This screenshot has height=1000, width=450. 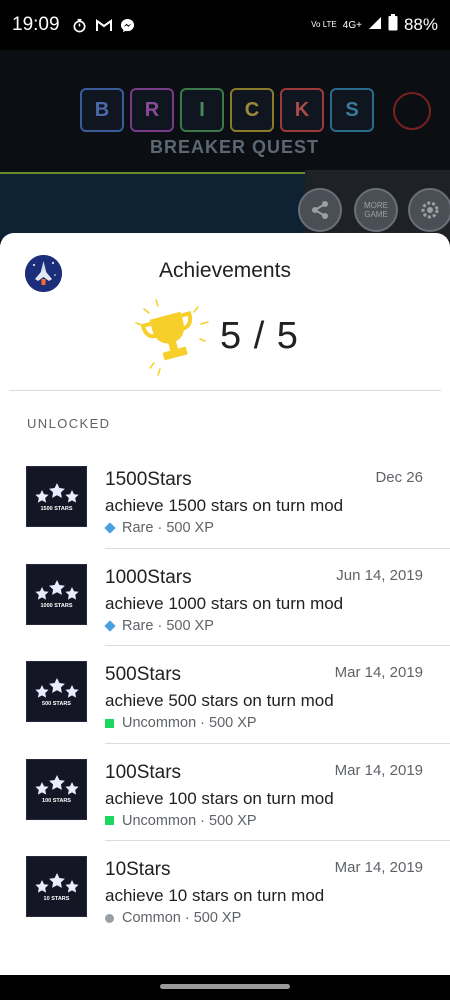 I want to click on share-icon, so click(x=320, y=210).